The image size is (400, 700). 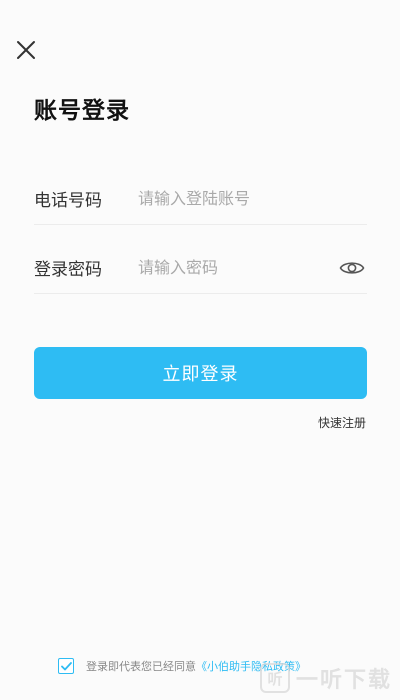 What do you see at coordinates (68, 201) in the screenshot?
I see `phone-label: 电话号码` at bounding box center [68, 201].